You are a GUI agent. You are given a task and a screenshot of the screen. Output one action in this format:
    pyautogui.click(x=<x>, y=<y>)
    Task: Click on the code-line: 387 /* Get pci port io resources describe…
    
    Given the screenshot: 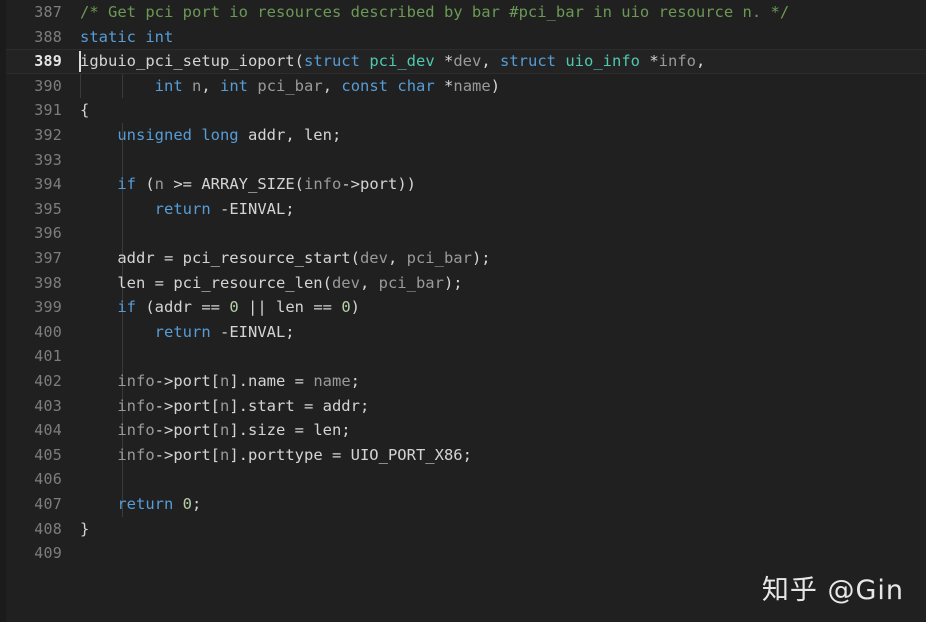 What is the action you would take?
    pyautogui.click(x=463, y=12)
    